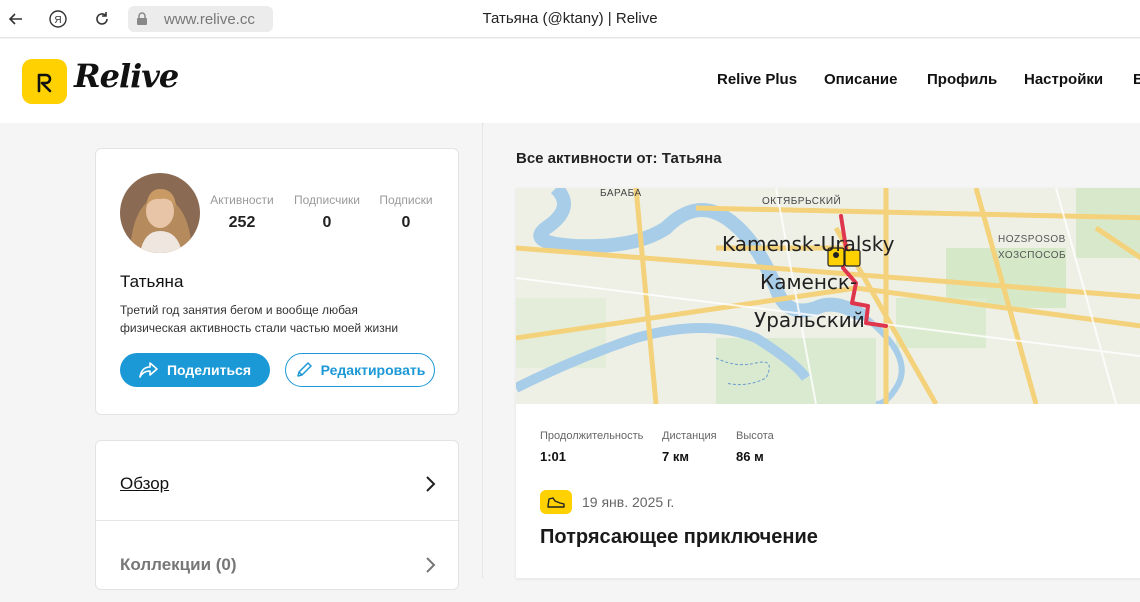  I want to click on back-icon, so click(16, 19).